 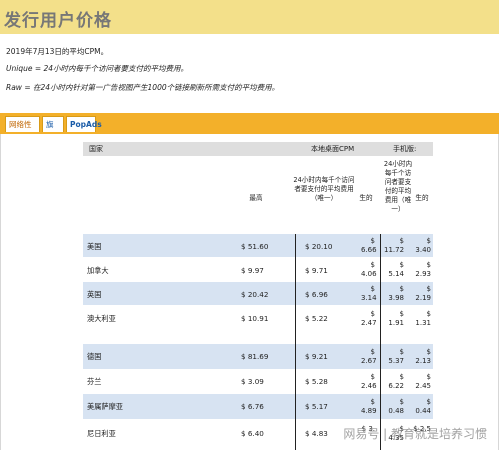 I want to click on header-desktop: 本地桌面CPM, so click(x=333, y=149).